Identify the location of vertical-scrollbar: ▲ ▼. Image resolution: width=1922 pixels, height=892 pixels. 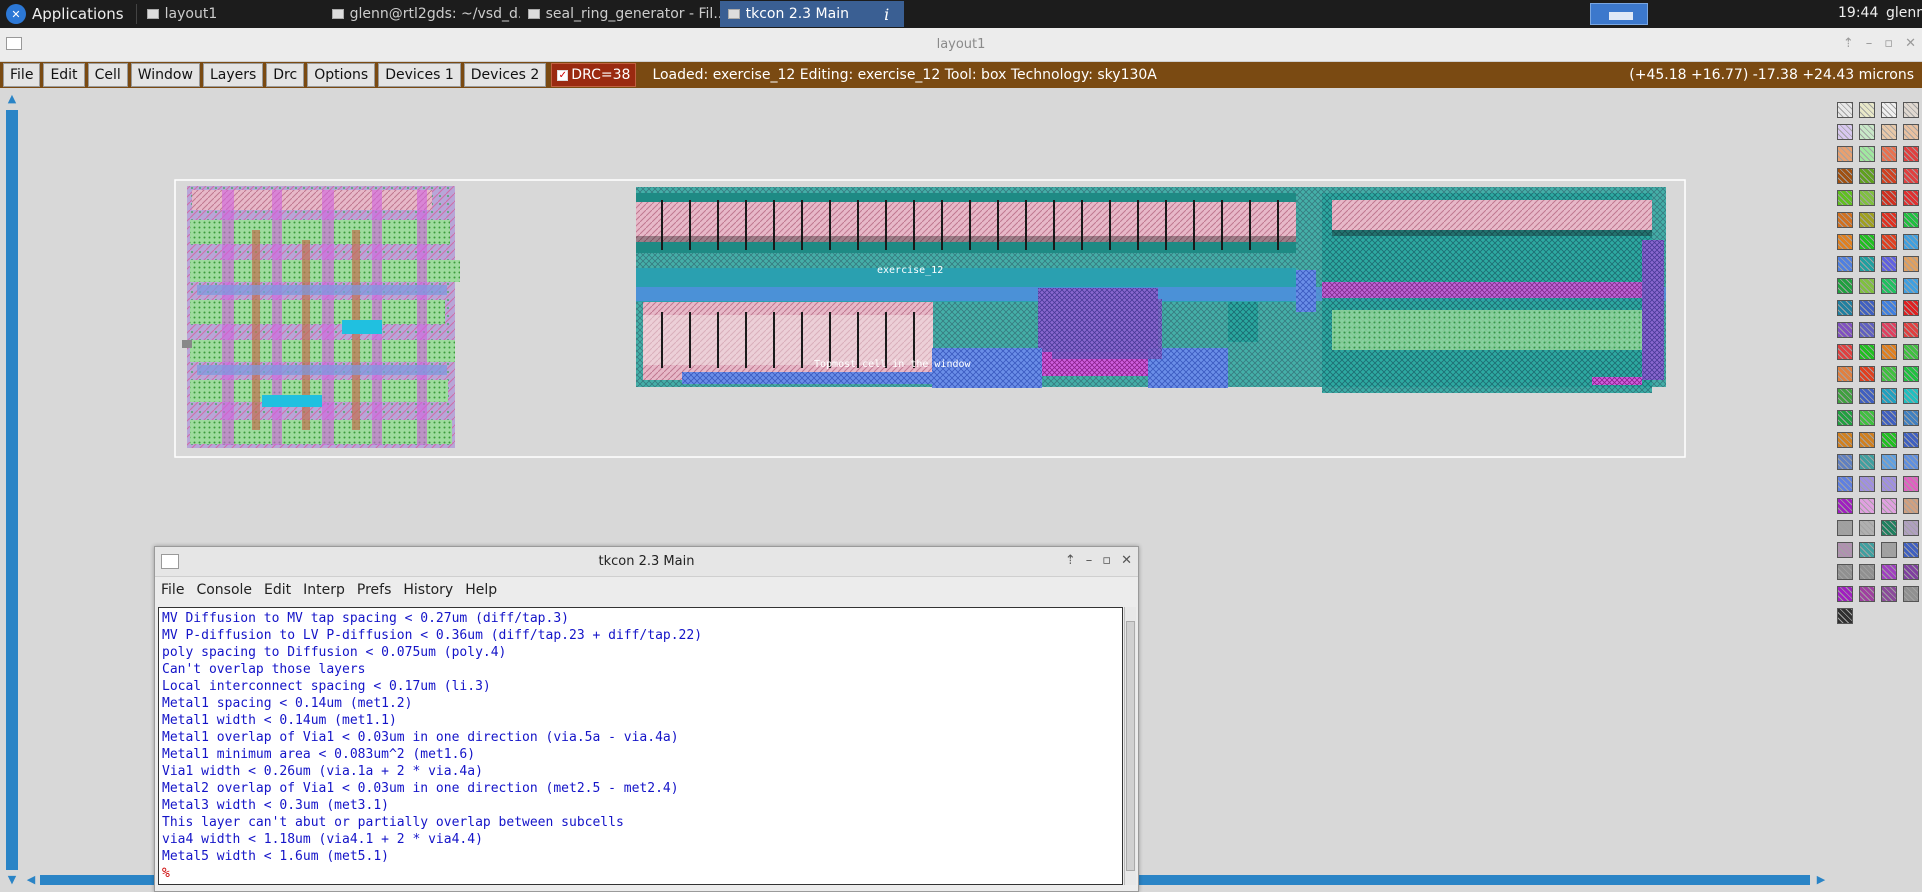
(12, 491).